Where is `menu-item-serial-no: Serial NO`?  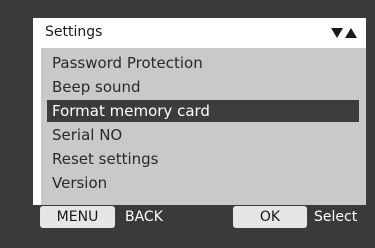 menu-item-serial-no: Serial NO is located at coordinates (200, 135).